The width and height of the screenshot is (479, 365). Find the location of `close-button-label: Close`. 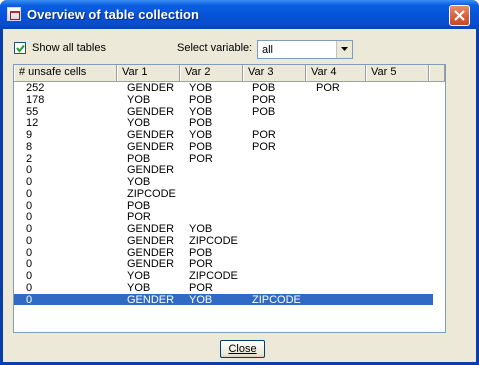

close-button-label: Close is located at coordinates (242, 349).